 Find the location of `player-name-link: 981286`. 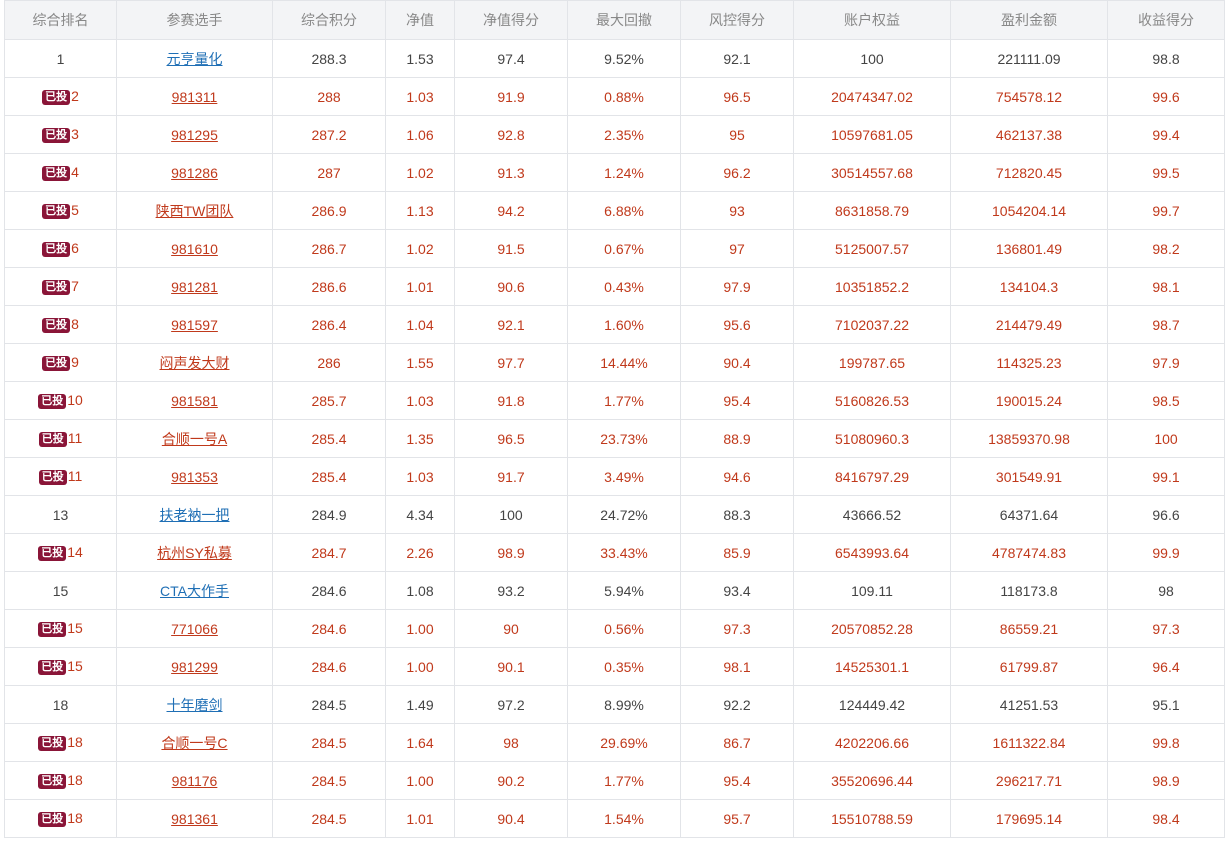

player-name-link: 981286 is located at coordinates (194, 173).